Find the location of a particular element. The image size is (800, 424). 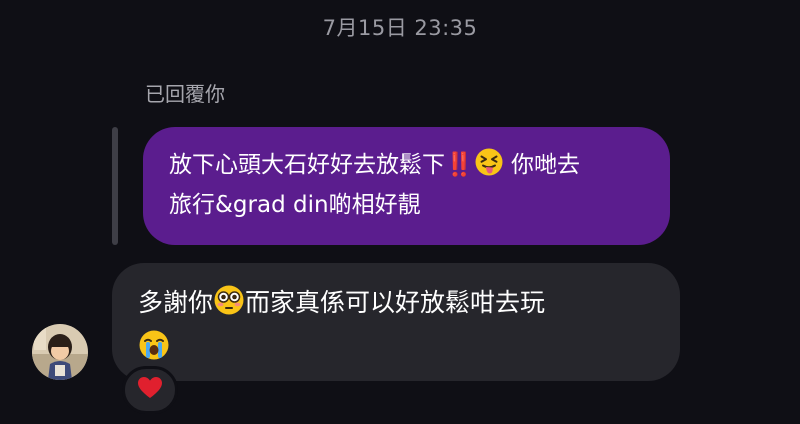

flushed-face-icon is located at coordinates (229, 306).